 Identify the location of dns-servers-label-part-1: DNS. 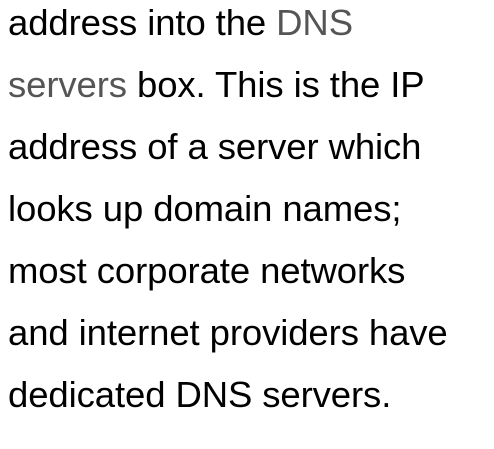
(314, 22).